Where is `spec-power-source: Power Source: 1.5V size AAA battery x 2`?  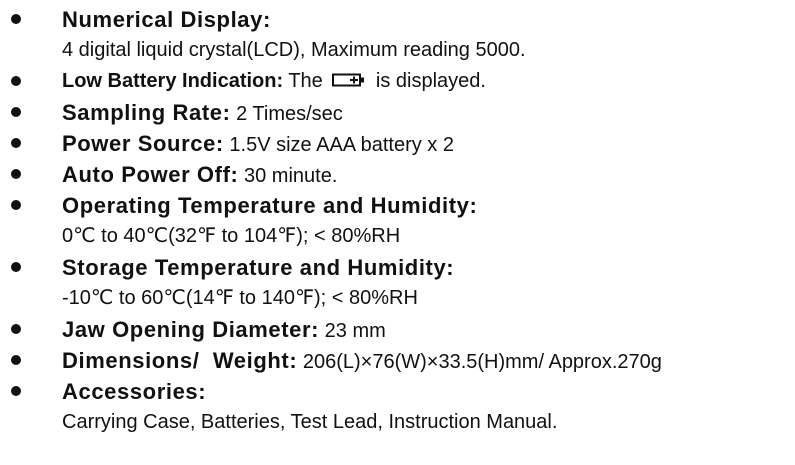 spec-power-source: Power Source: 1.5V size AAA battery x 2 is located at coordinates (397, 143).